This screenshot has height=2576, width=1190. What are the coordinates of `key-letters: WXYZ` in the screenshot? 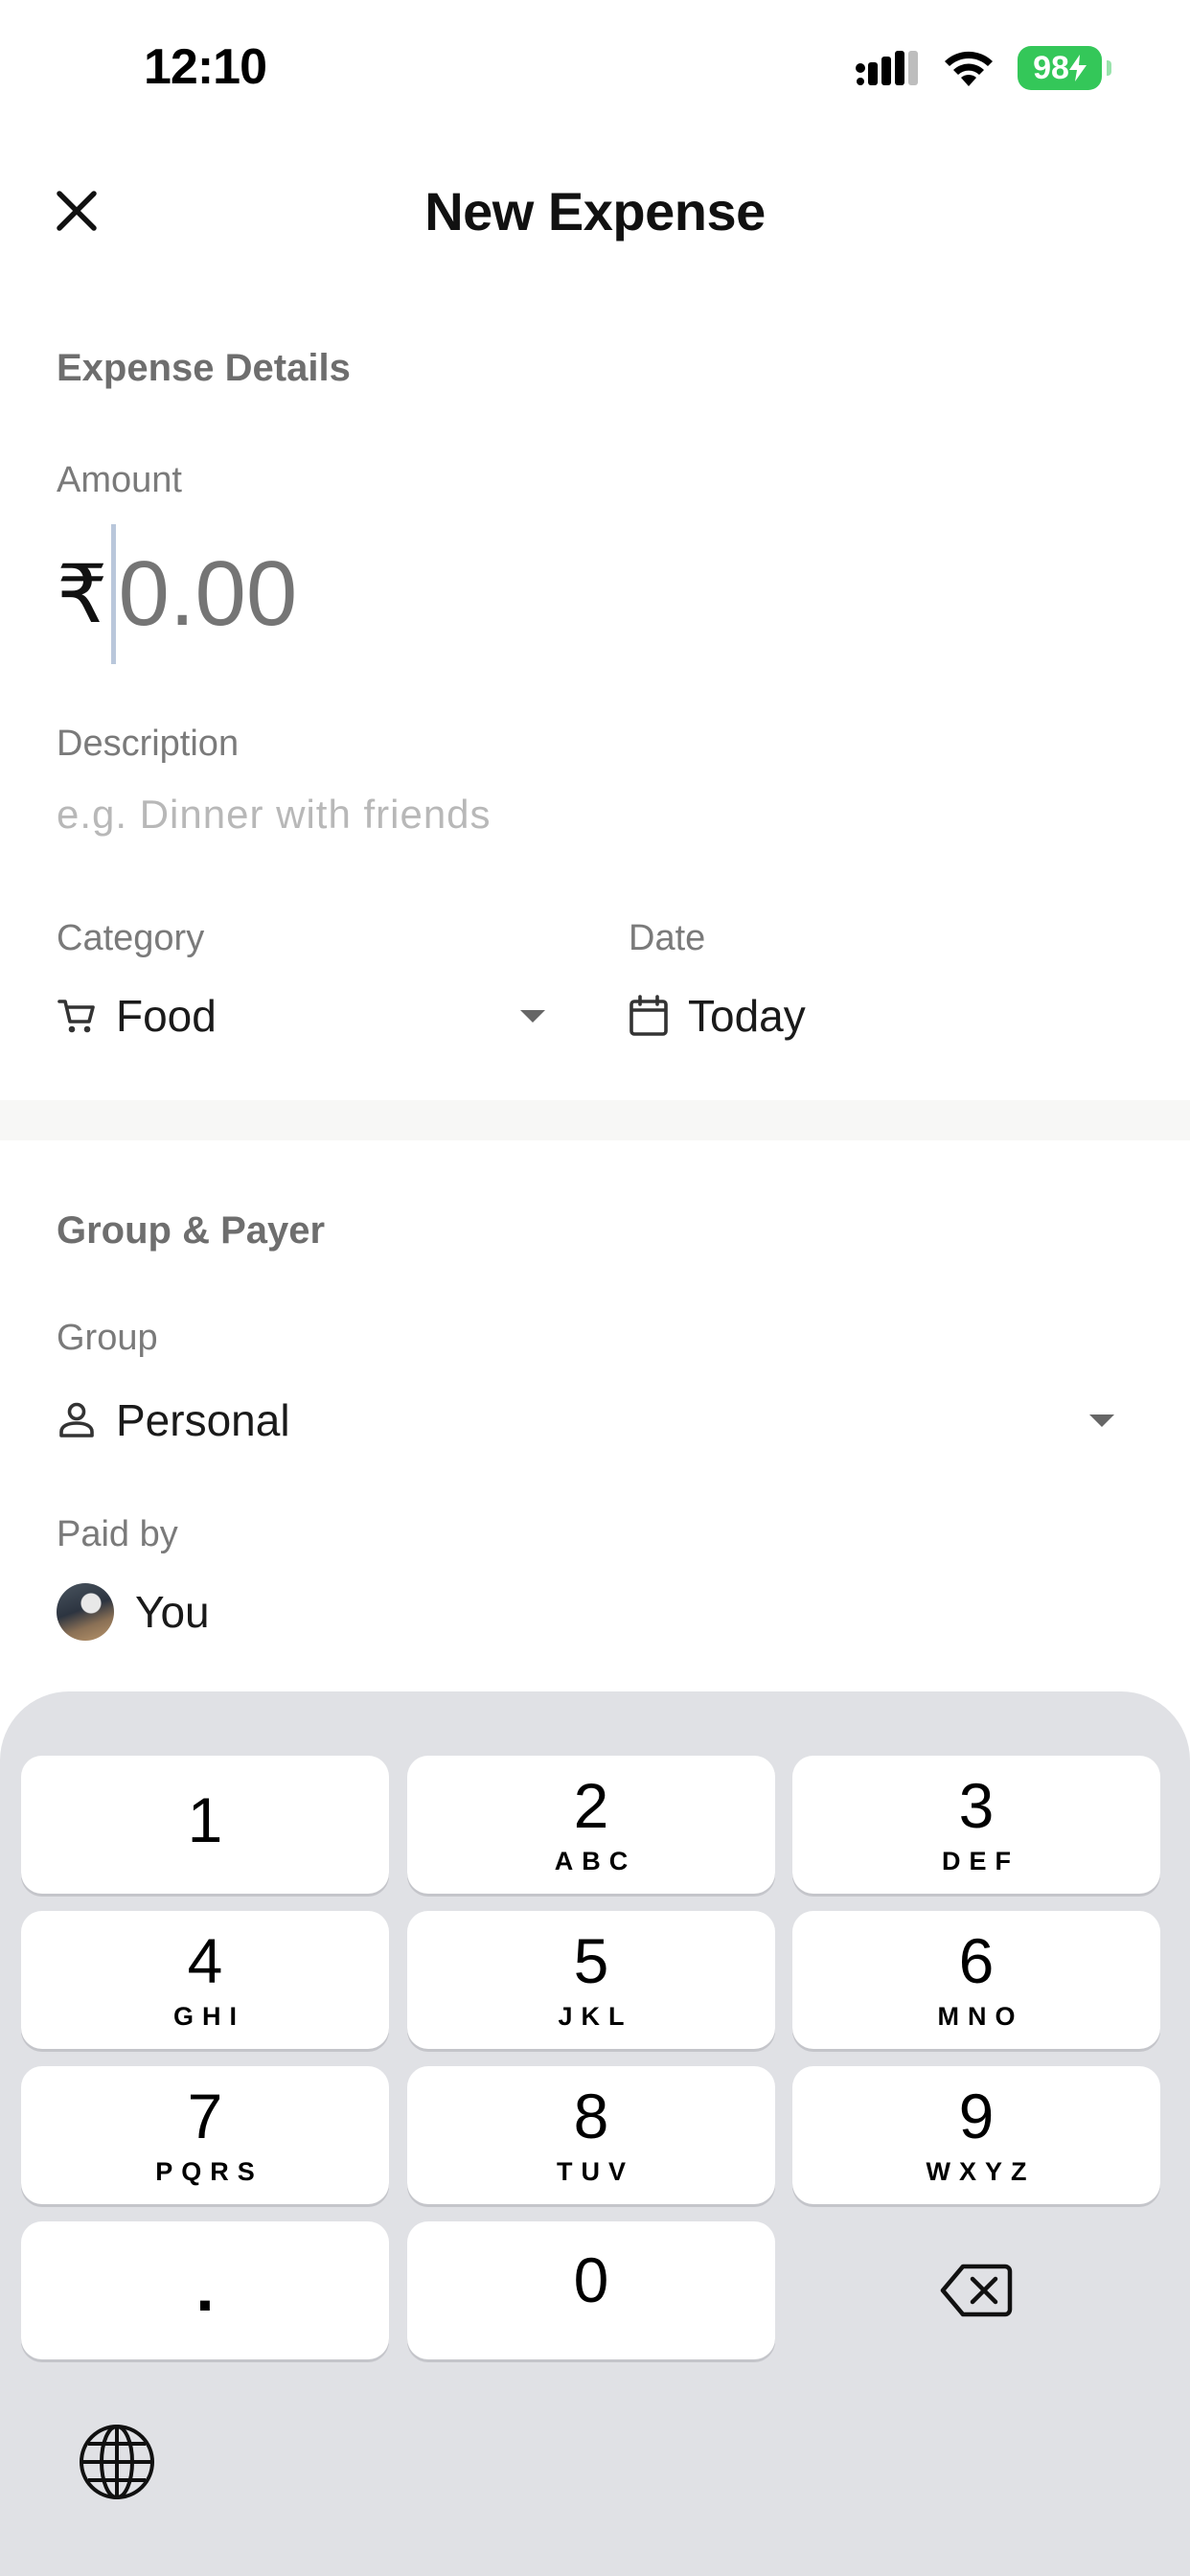 It's located at (981, 2171).